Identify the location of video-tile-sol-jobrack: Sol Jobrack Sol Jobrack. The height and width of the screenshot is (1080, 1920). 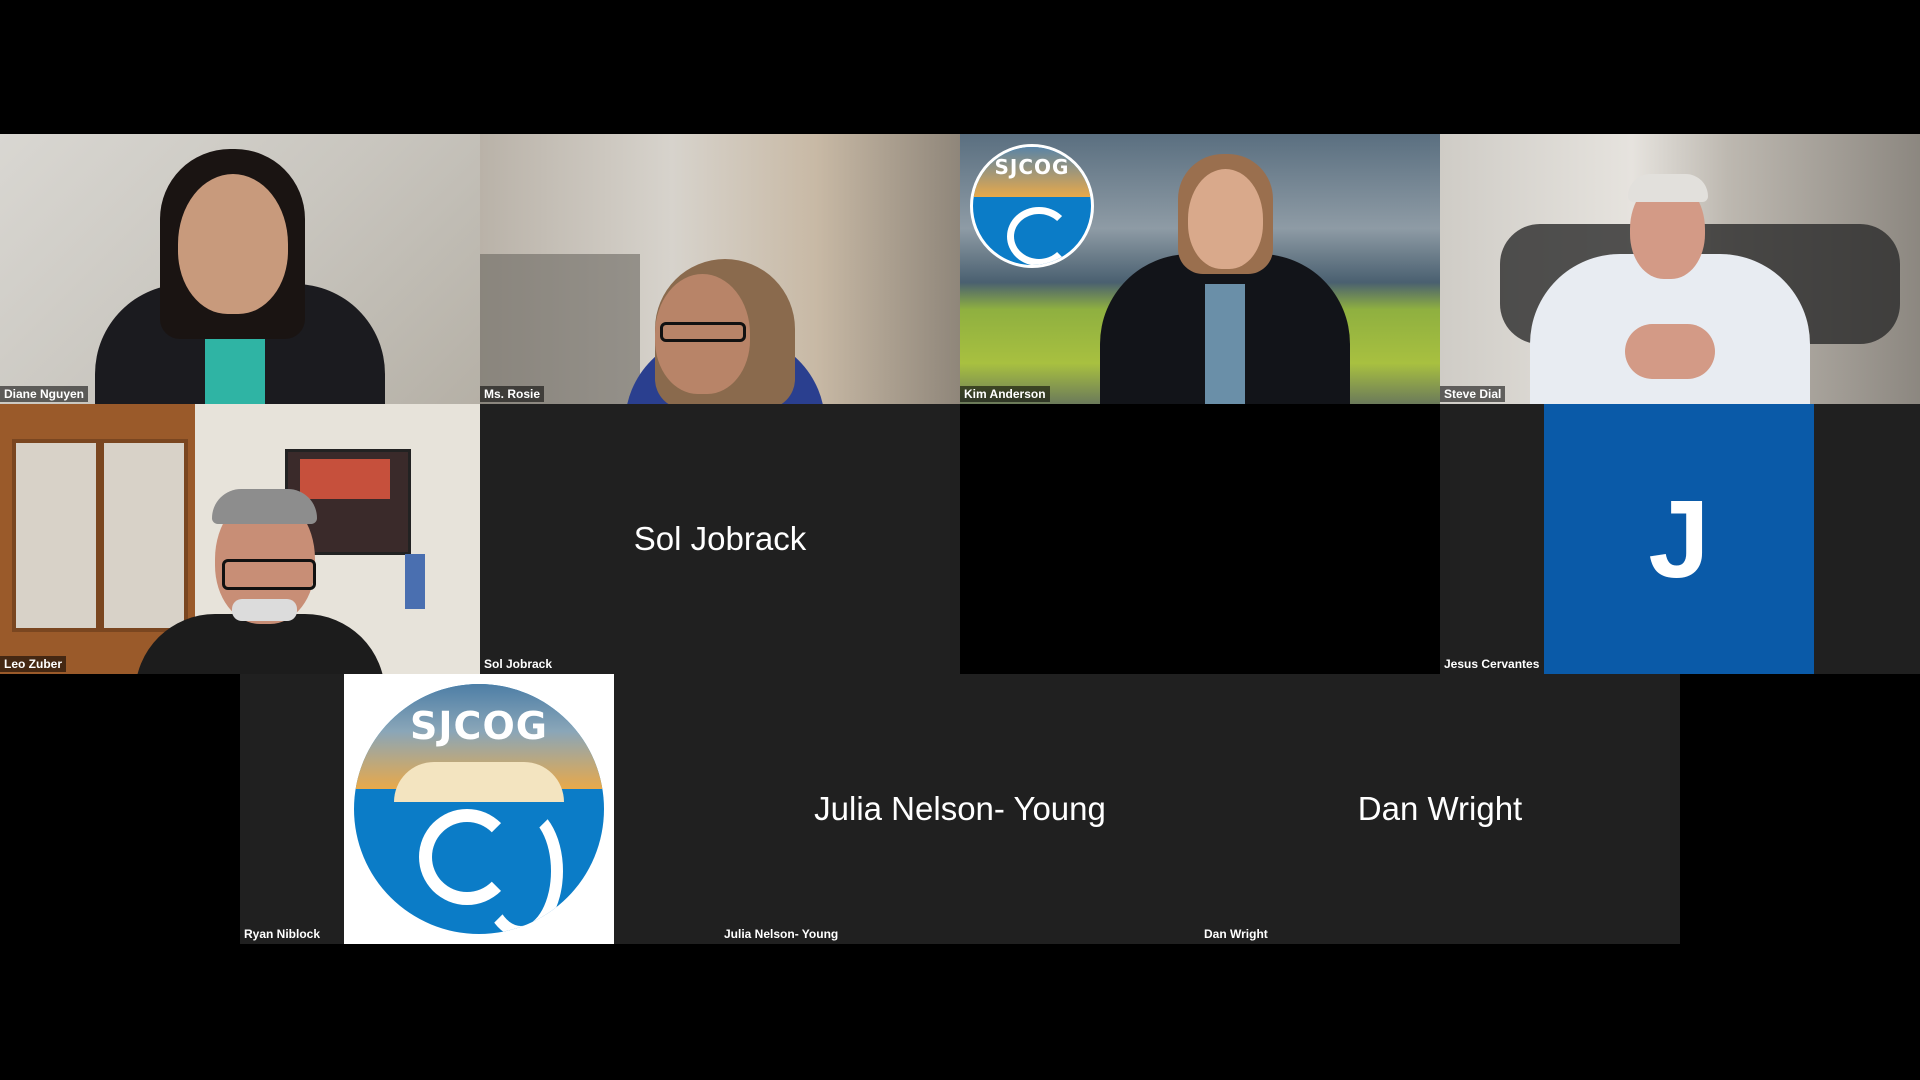
(720, 539).